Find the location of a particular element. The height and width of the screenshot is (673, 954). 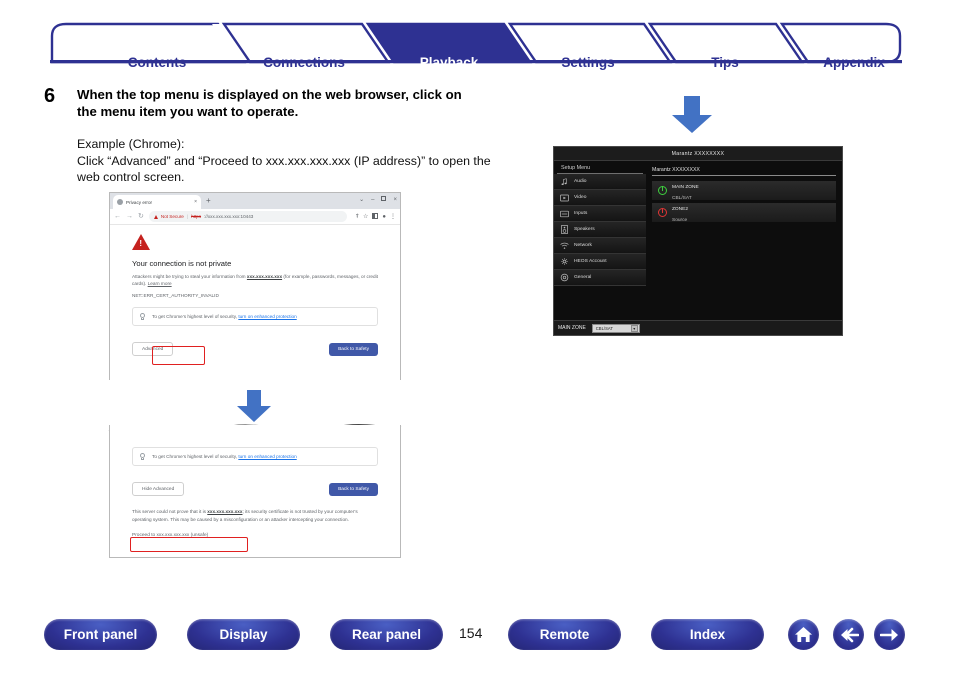

footer-rear-panel-button: Rear panel is located at coordinates (386, 634).